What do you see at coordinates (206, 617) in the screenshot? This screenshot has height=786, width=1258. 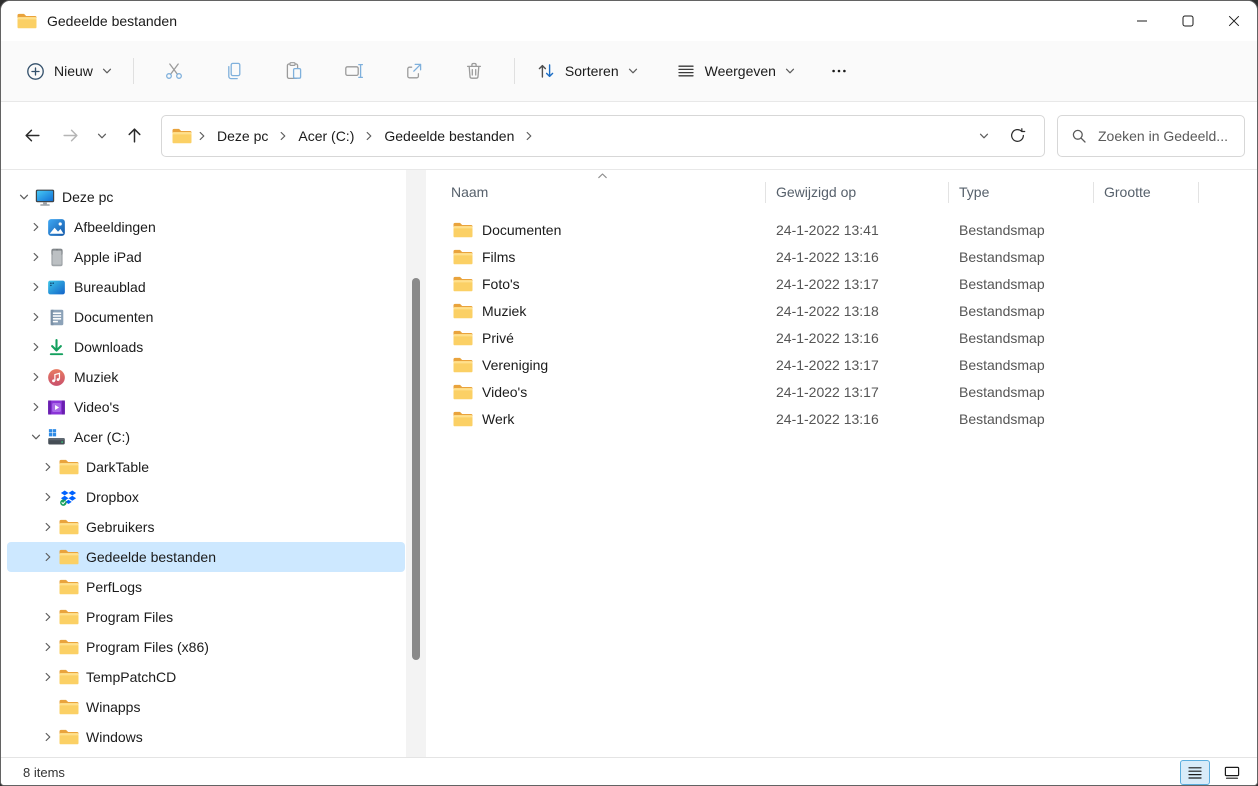 I see `sidebar-item-program-files: Program Files` at bounding box center [206, 617].